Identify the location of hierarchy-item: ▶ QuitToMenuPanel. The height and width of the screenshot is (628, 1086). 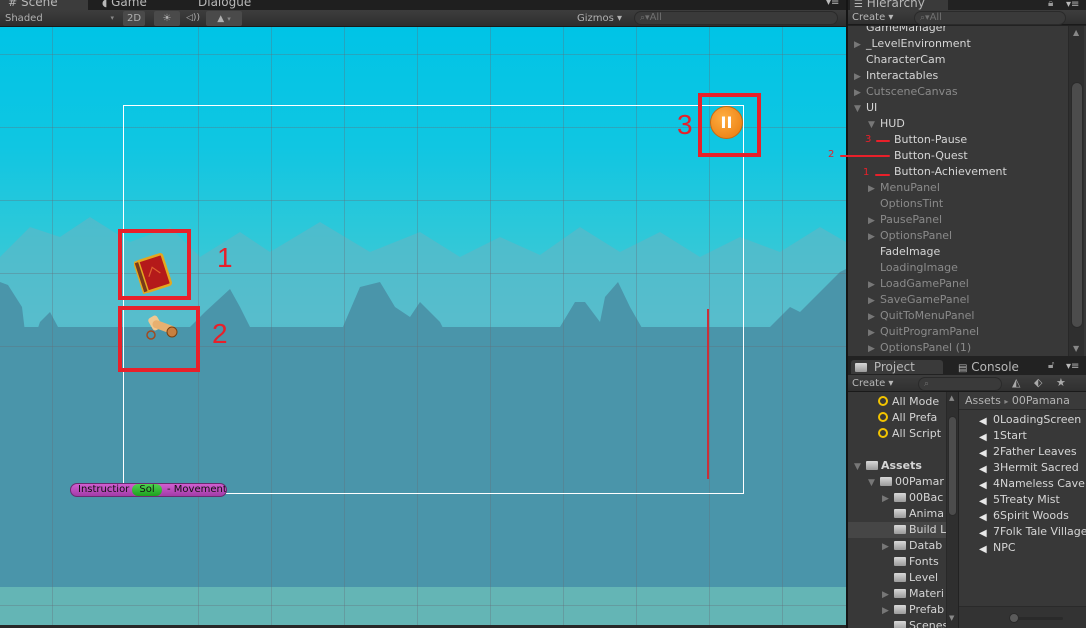
(921, 316).